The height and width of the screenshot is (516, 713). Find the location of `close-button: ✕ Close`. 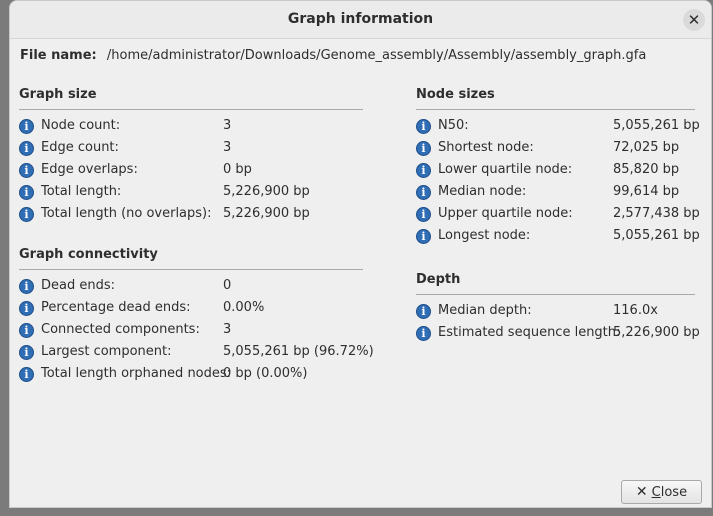

close-button: ✕ Close is located at coordinates (661, 492).